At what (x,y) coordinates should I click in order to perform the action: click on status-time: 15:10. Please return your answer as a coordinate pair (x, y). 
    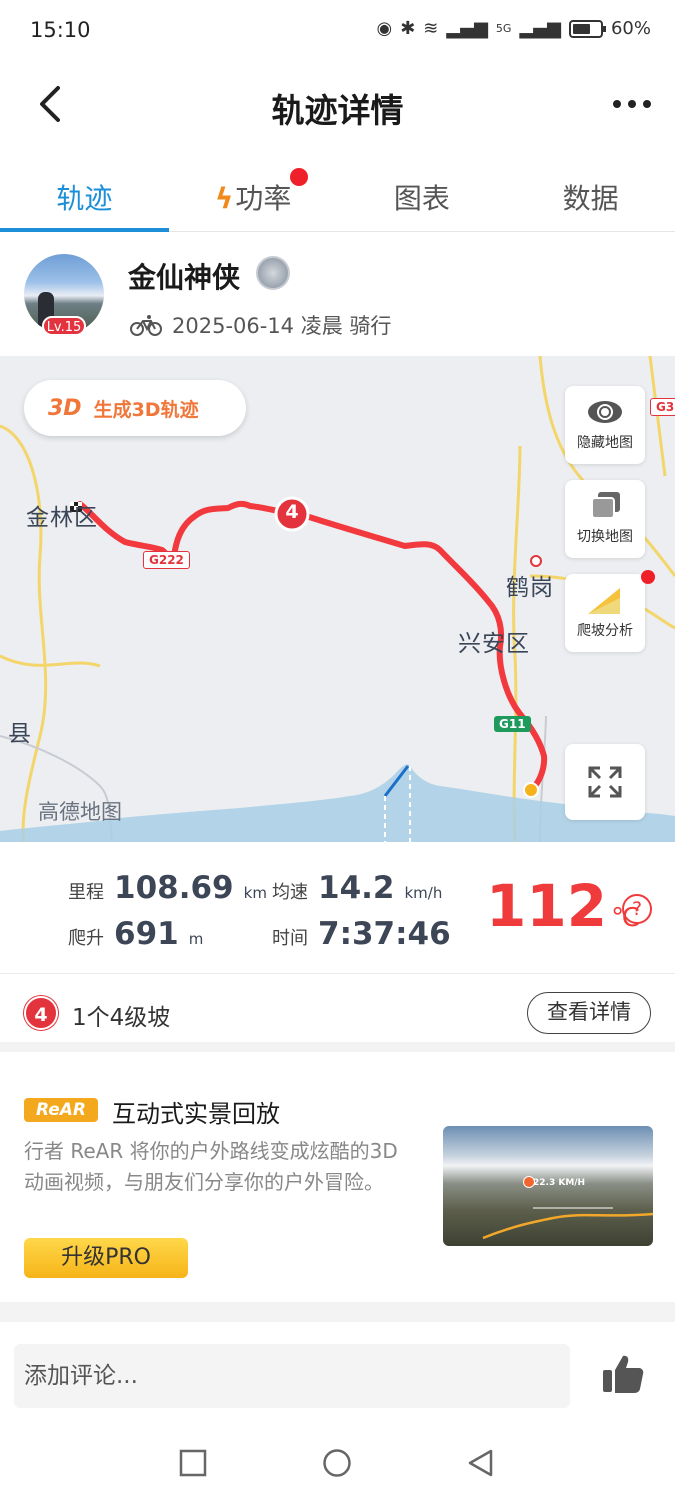
    Looking at the image, I should click on (60, 30).